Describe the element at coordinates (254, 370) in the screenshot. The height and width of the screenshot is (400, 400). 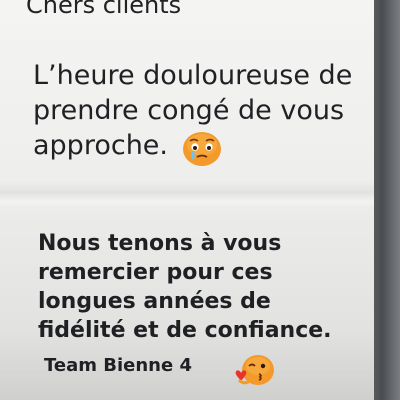
I see `kissing-face-emoji` at that location.